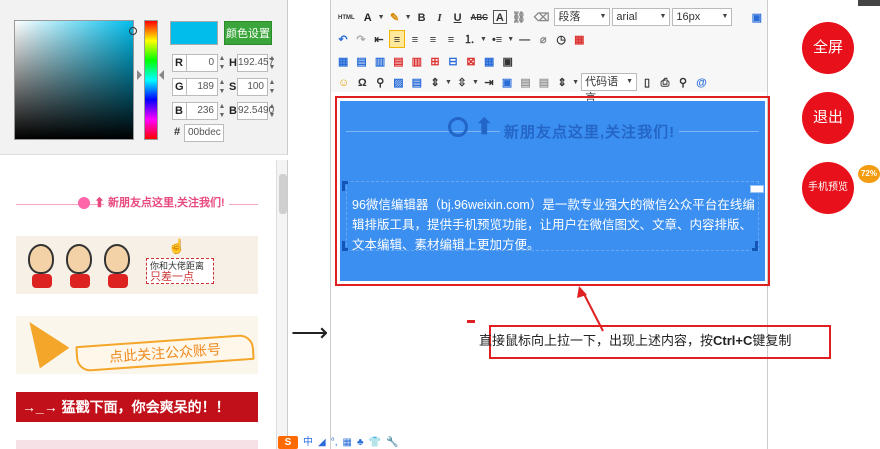 This screenshot has width=880, height=449. Describe the element at coordinates (647, 82) in the screenshot. I see `new-doc-icon: ▯` at that location.